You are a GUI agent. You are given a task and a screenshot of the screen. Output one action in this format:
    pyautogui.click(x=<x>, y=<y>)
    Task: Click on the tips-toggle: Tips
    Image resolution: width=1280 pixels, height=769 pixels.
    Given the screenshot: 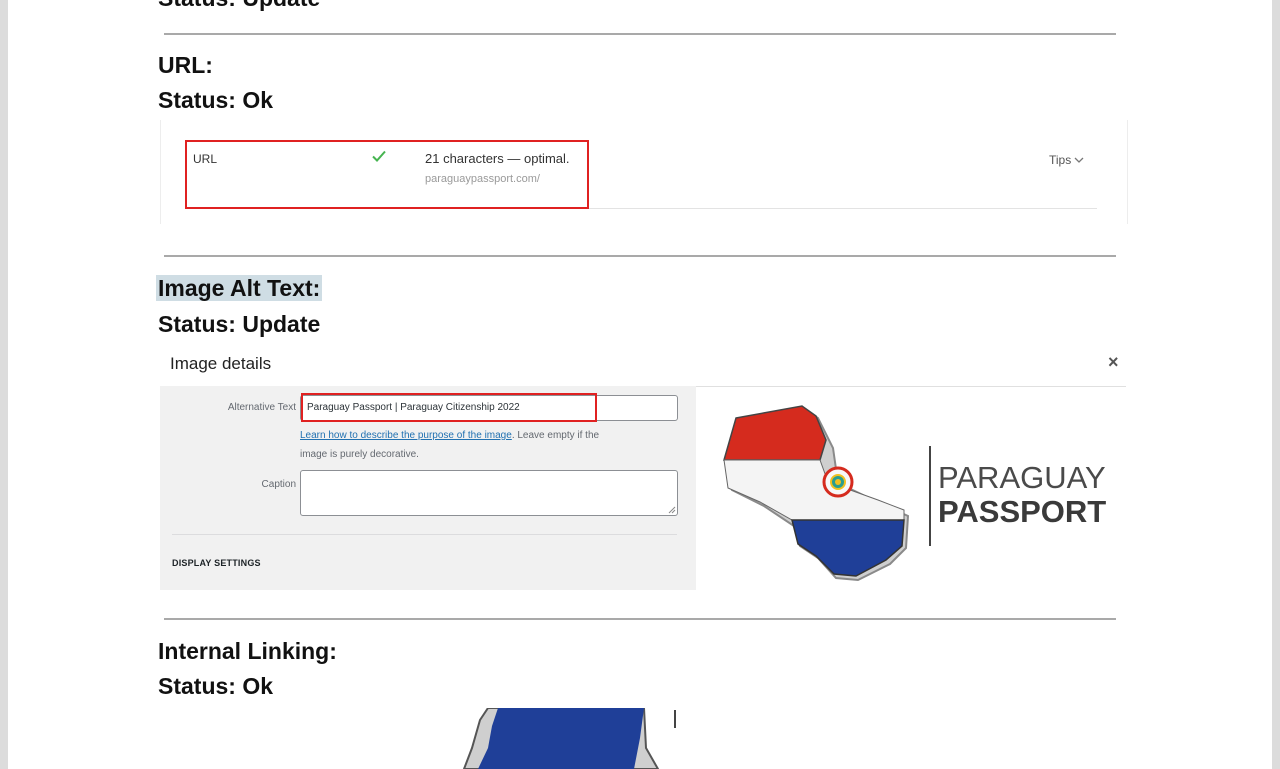 What is the action you would take?
    pyautogui.click(x=1066, y=160)
    